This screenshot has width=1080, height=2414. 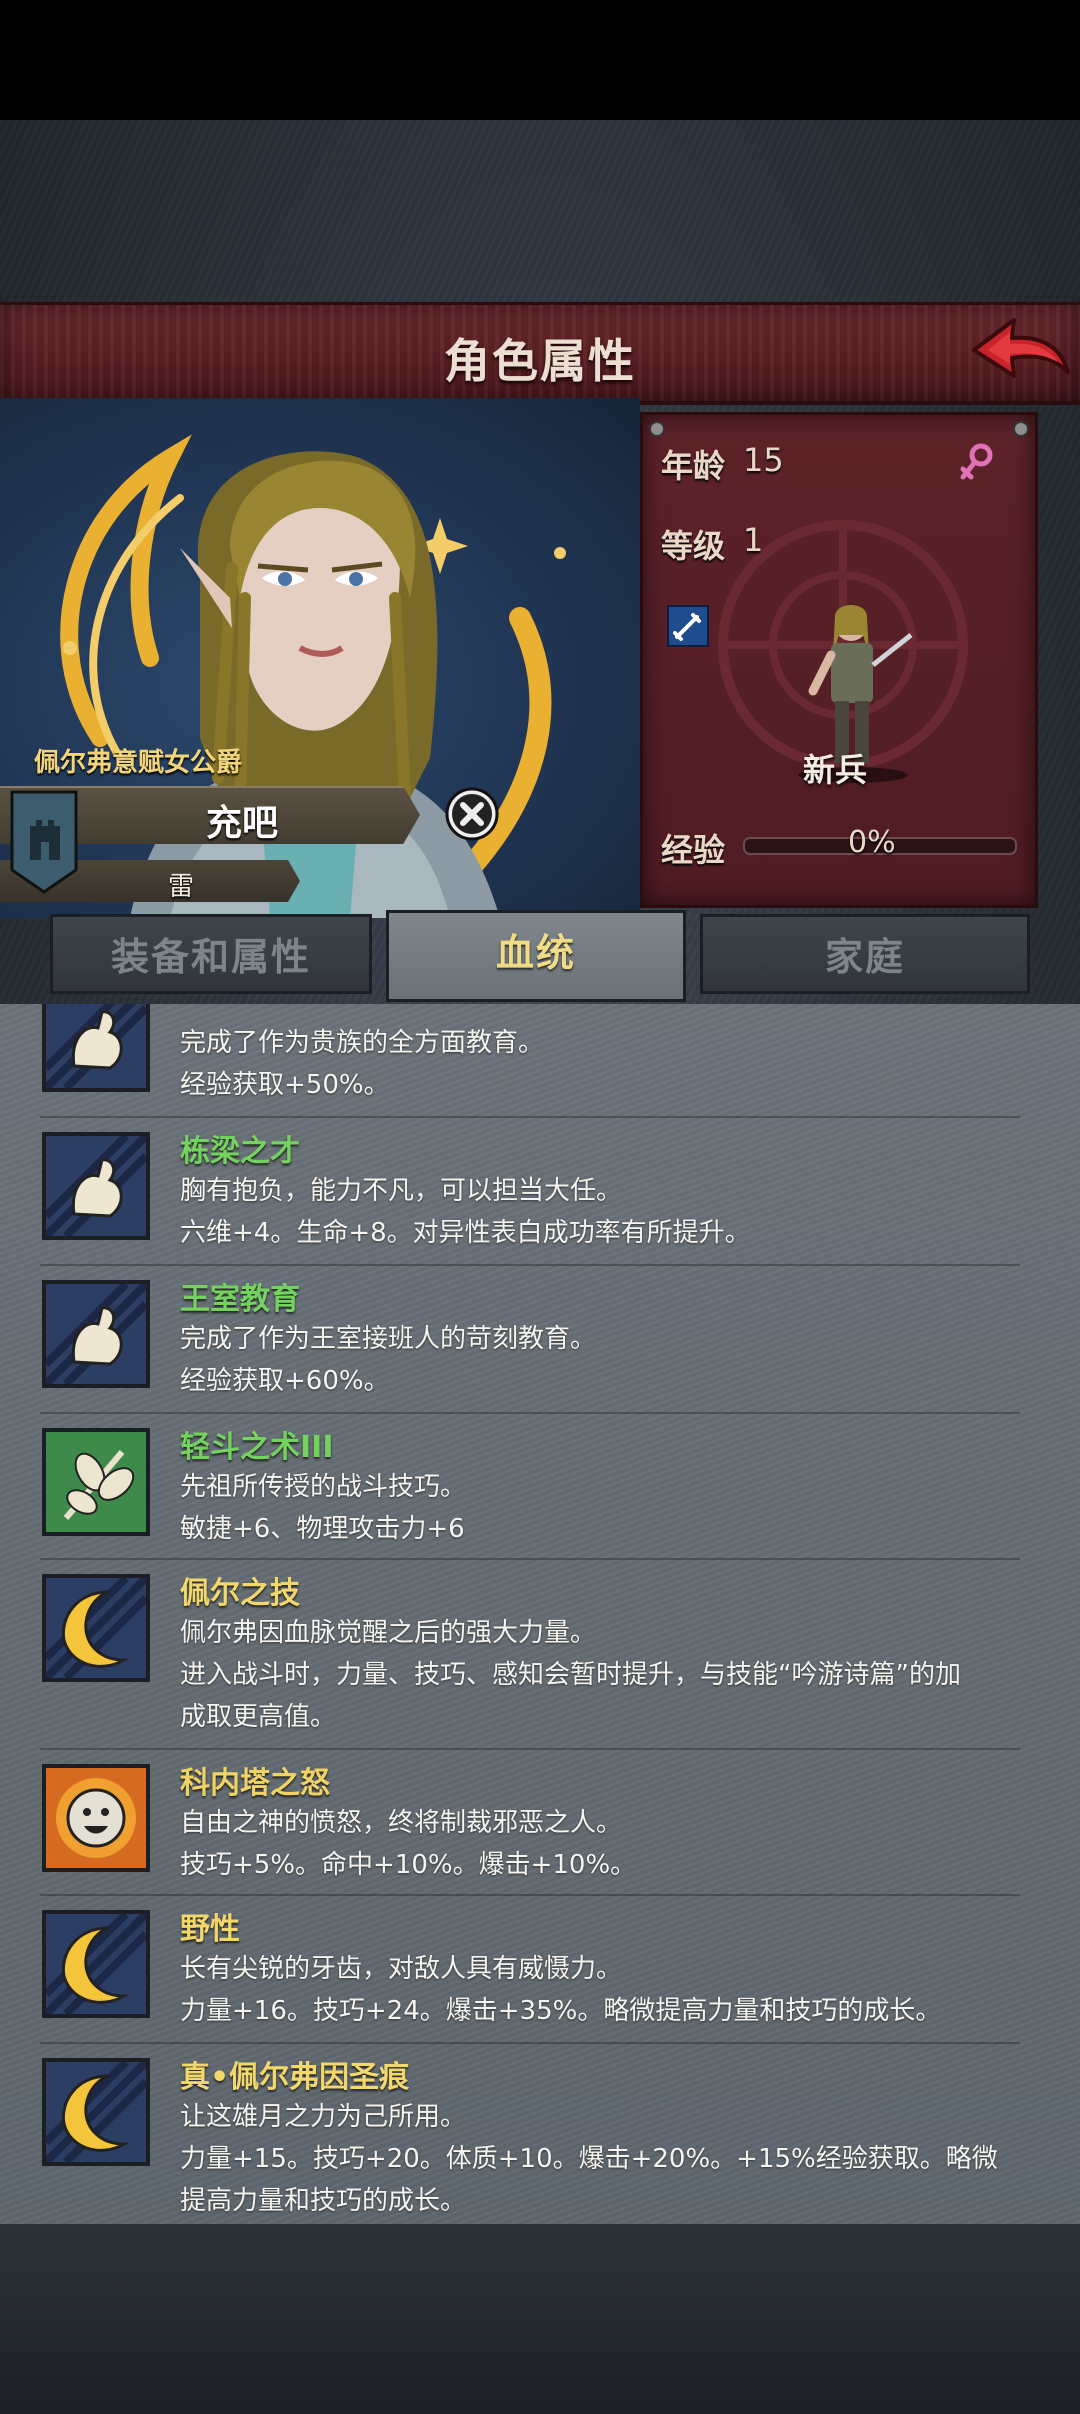 What do you see at coordinates (976, 461) in the screenshot?
I see `female-symbol-icon` at bounding box center [976, 461].